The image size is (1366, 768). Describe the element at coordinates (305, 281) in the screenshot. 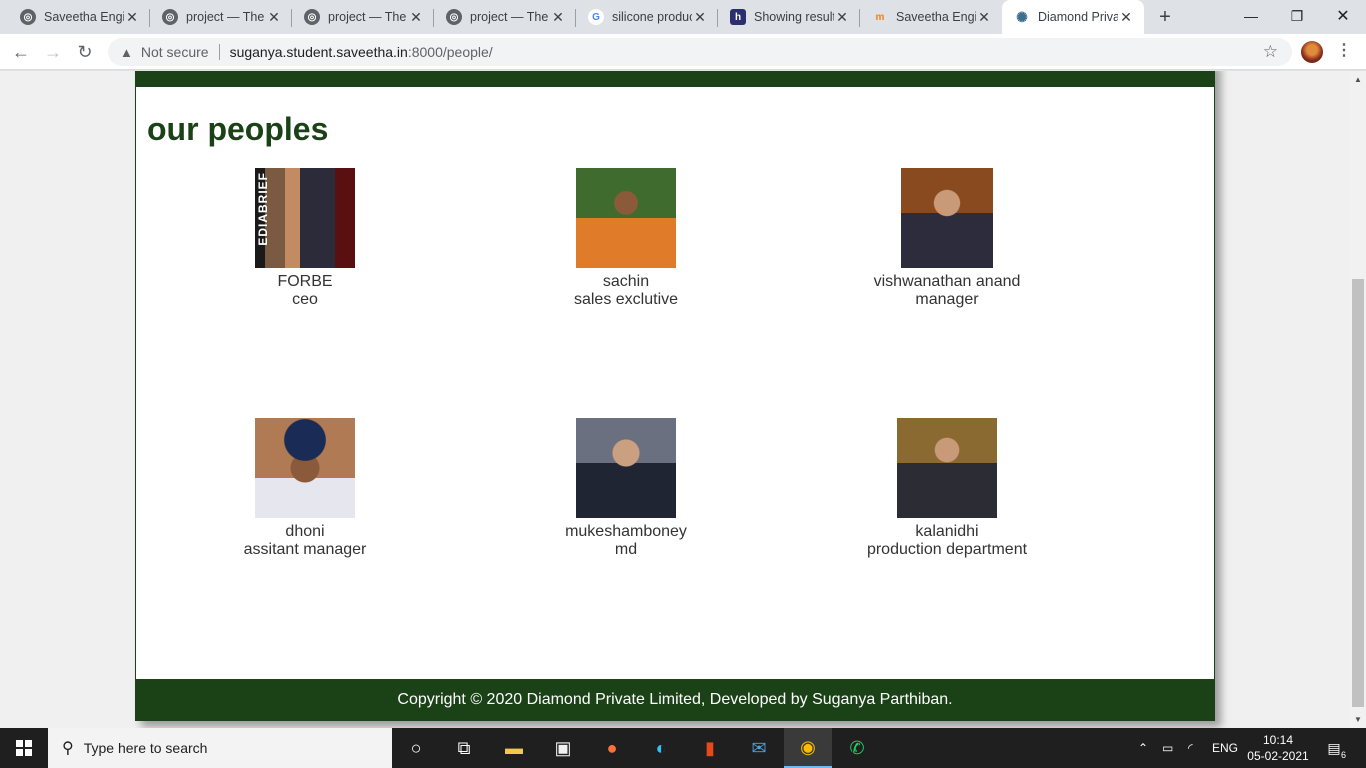

I see `person-name: FORBE` at that location.